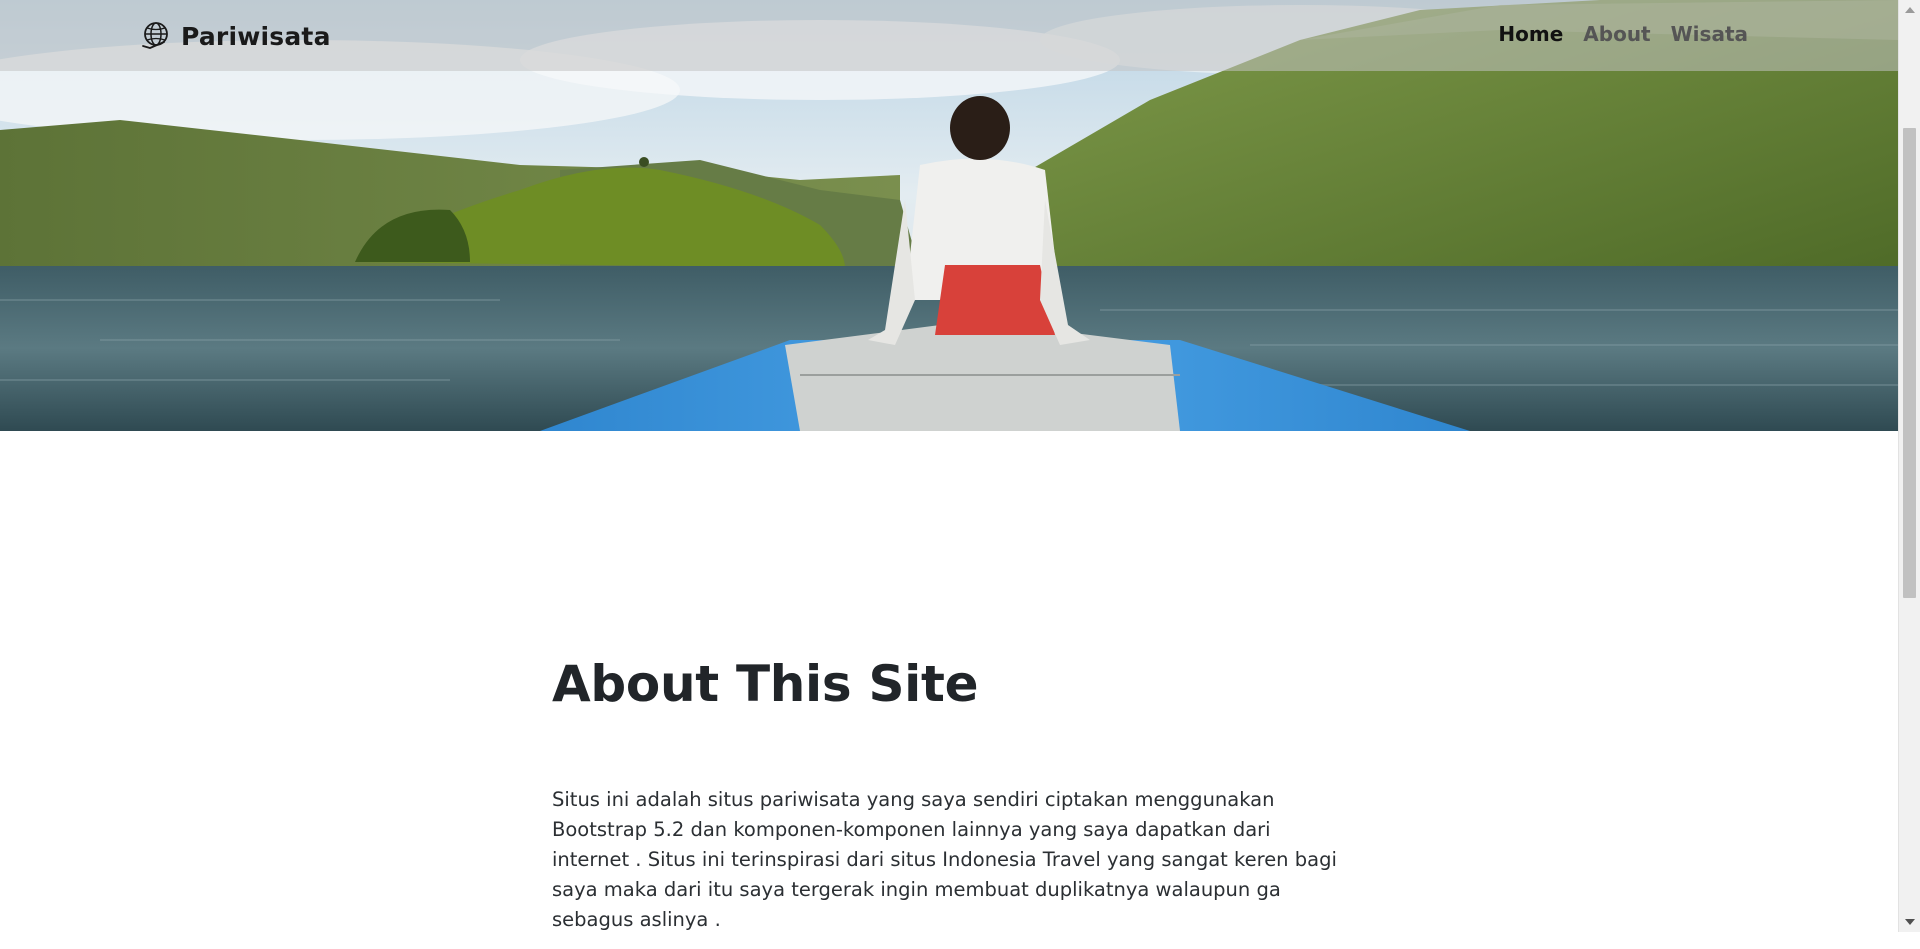 The image size is (1920, 949). I want to click on scroll-down-icon, so click(1910, 922).